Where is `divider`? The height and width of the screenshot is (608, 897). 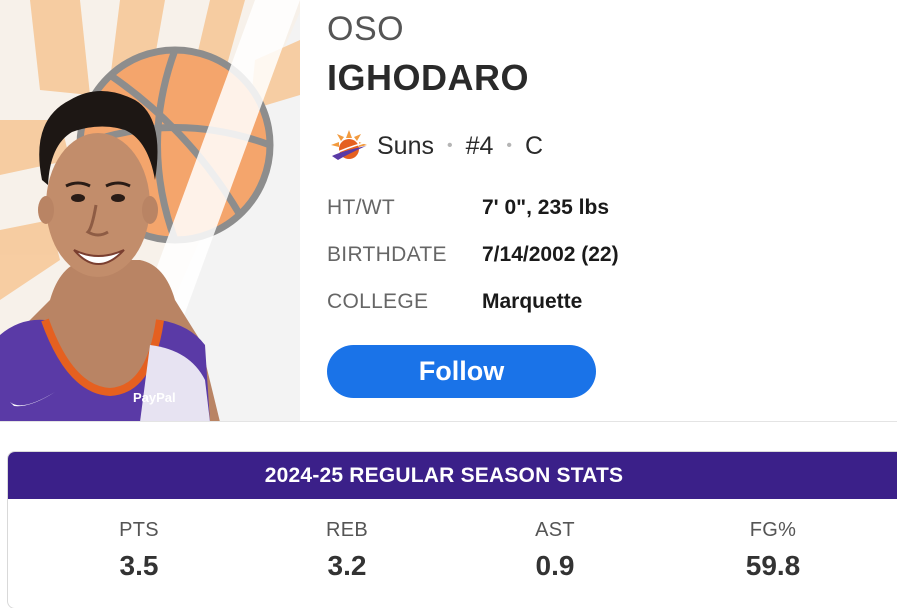 divider is located at coordinates (448, 421).